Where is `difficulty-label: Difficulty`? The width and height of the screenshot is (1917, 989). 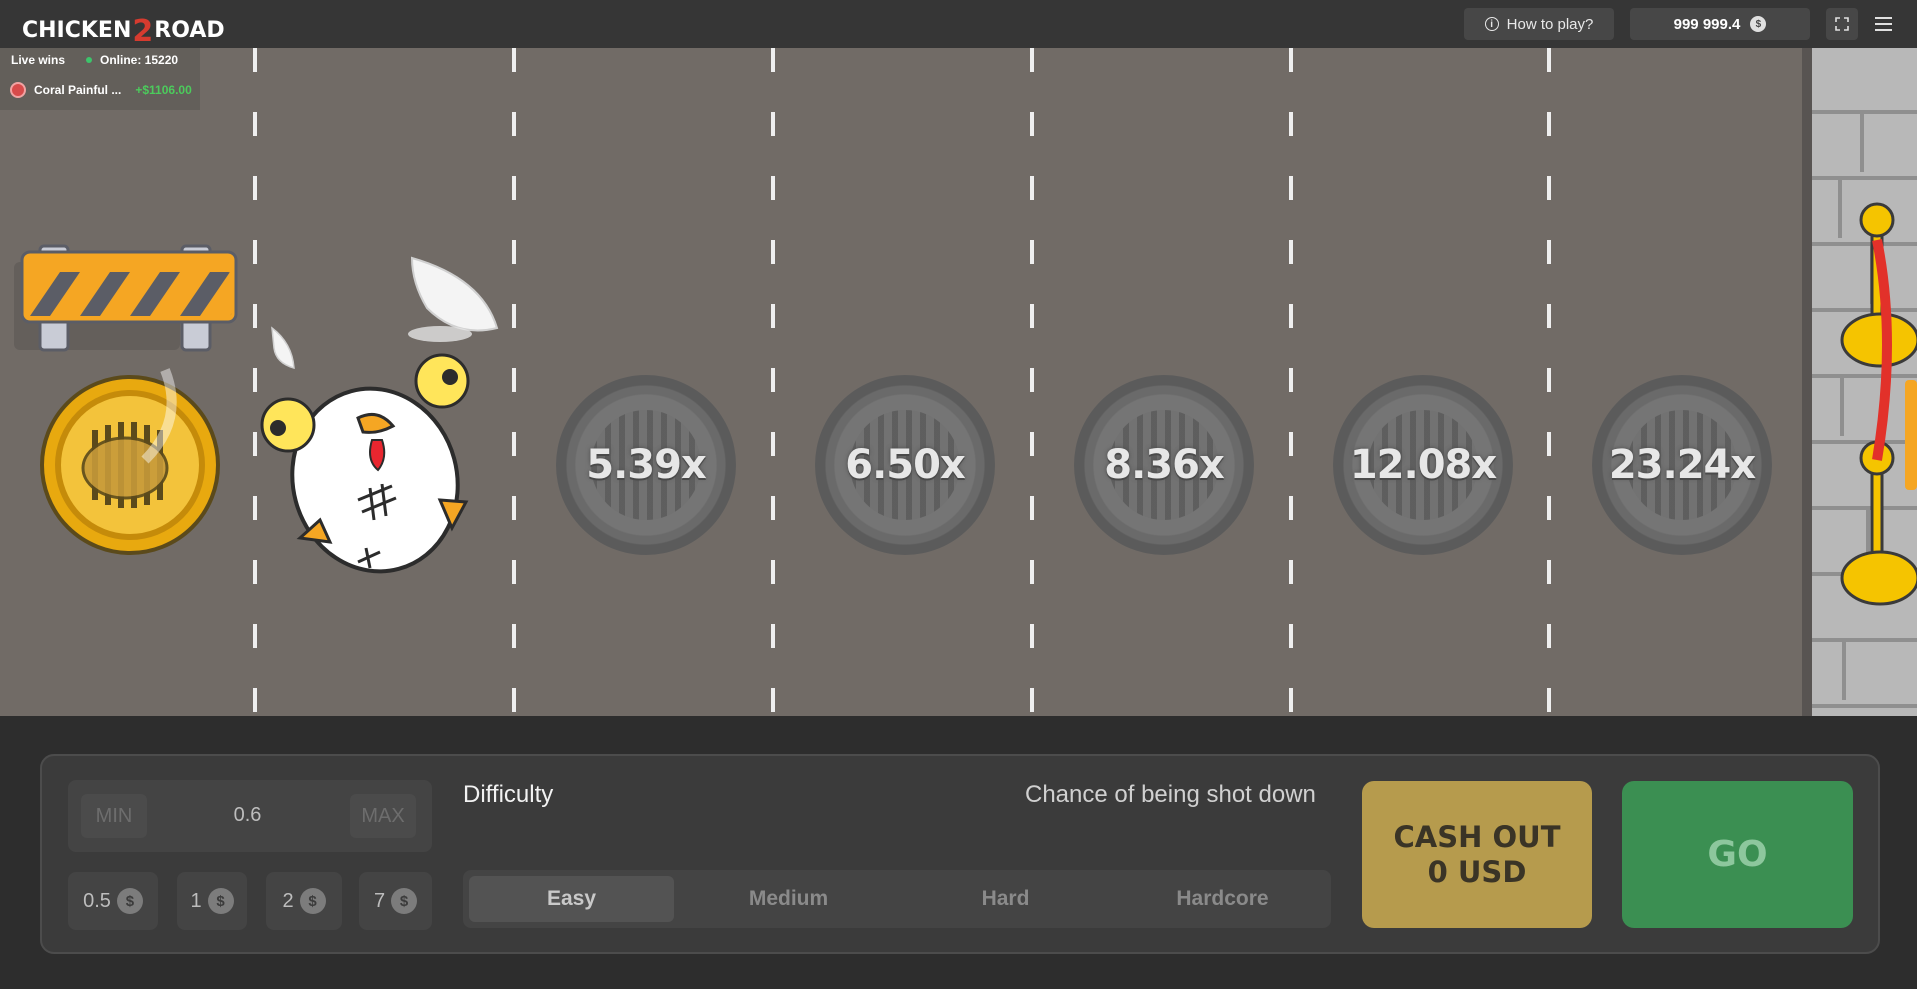
difficulty-label: Difficulty is located at coordinates (508, 794).